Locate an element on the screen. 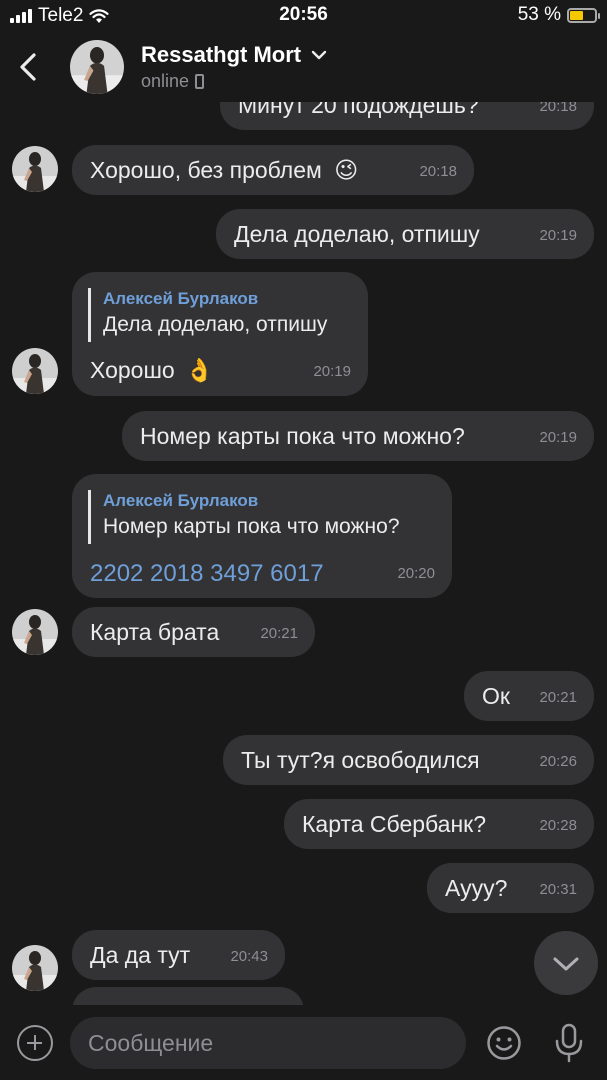 The width and height of the screenshot is (607, 1080). message-outgoing: Дела доделаю, отпишу 20:19 is located at coordinates (405, 234).